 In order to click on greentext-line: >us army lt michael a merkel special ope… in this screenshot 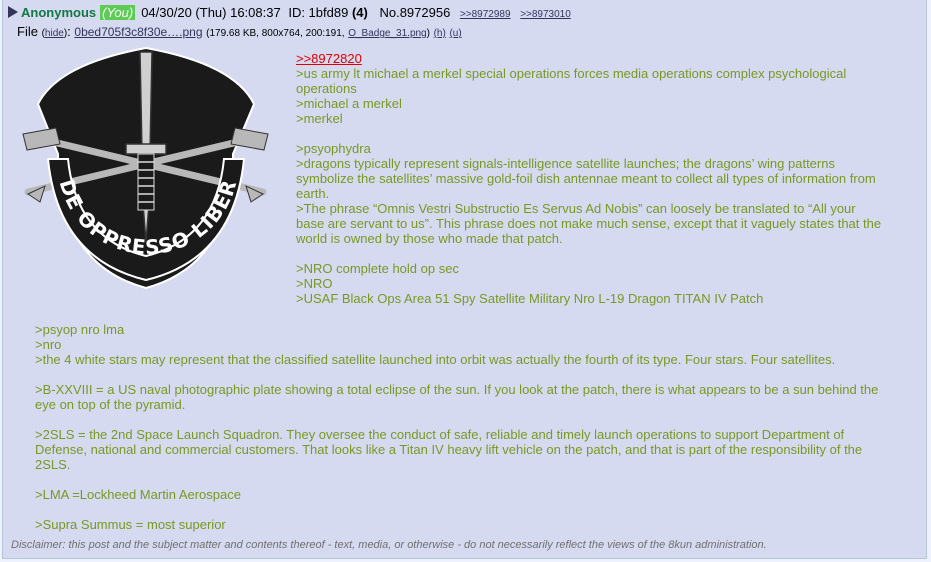, I will do `click(571, 81)`.